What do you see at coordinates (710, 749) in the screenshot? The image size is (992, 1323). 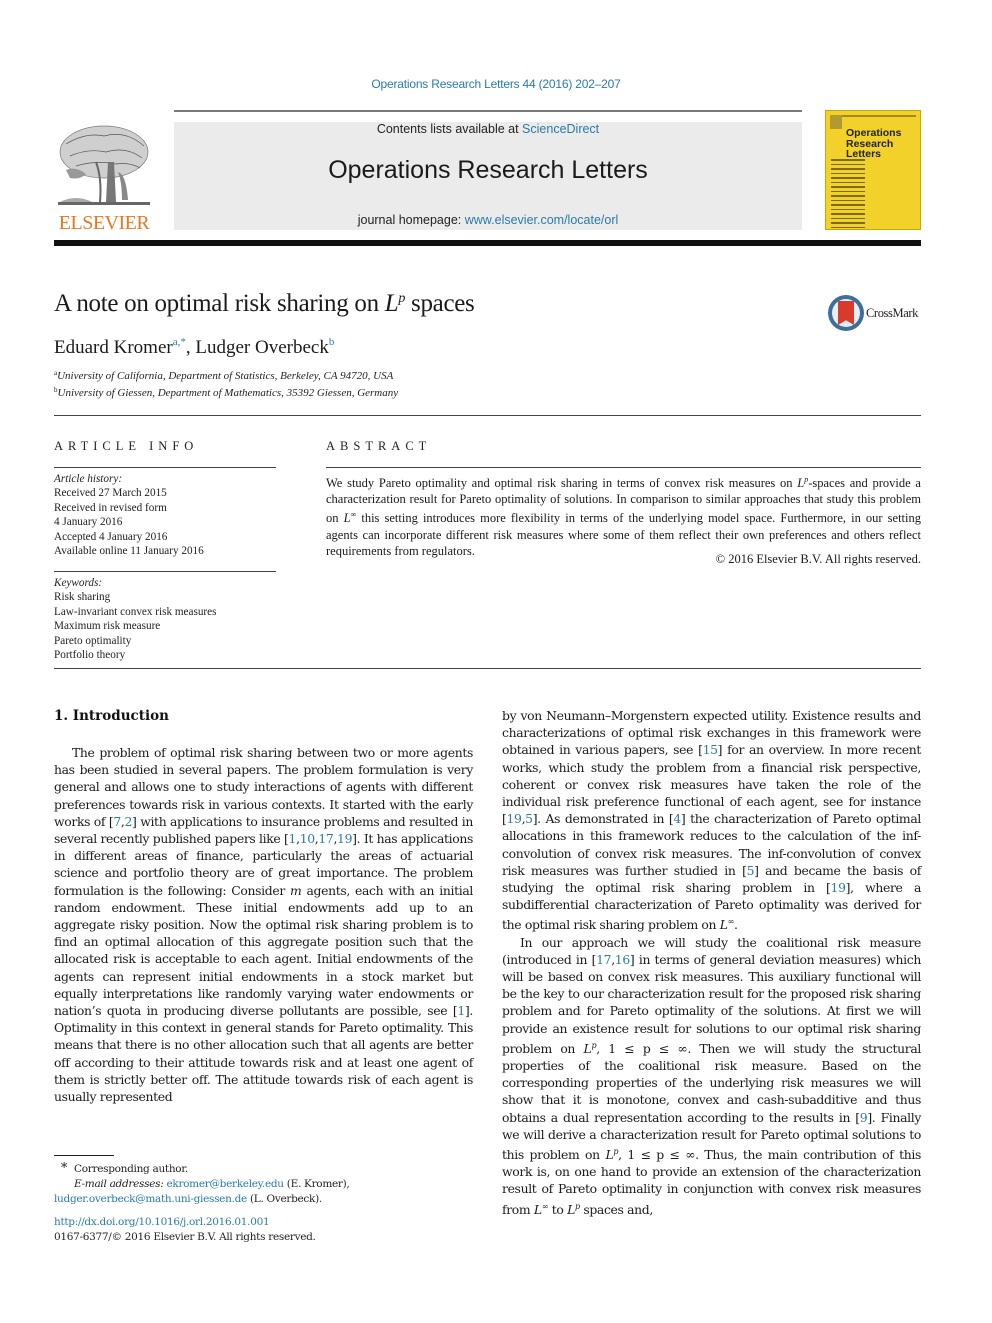 I see `citation-link: 15` at bounding box center [710, 749].